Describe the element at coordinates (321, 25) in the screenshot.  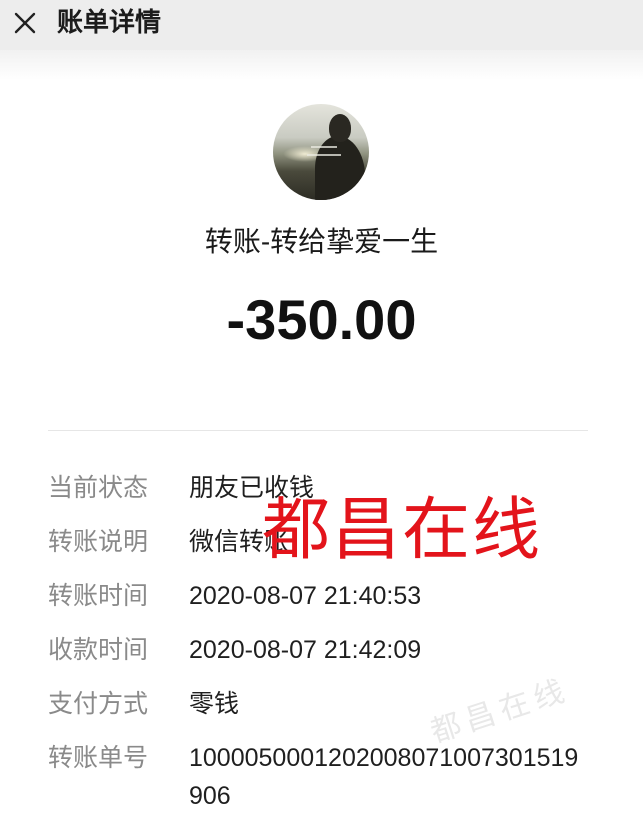
I see `top-bar: 账单详情` at that location.